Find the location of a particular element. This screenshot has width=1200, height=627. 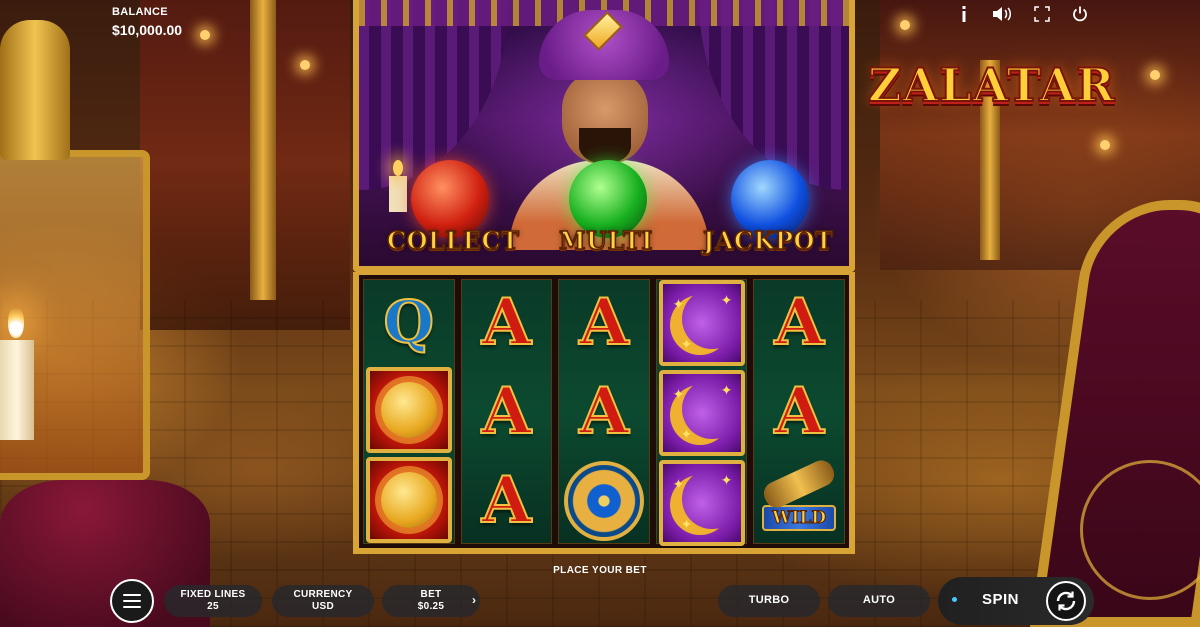

multi-feature-label: MULTI is located at coordinates (605, 240).